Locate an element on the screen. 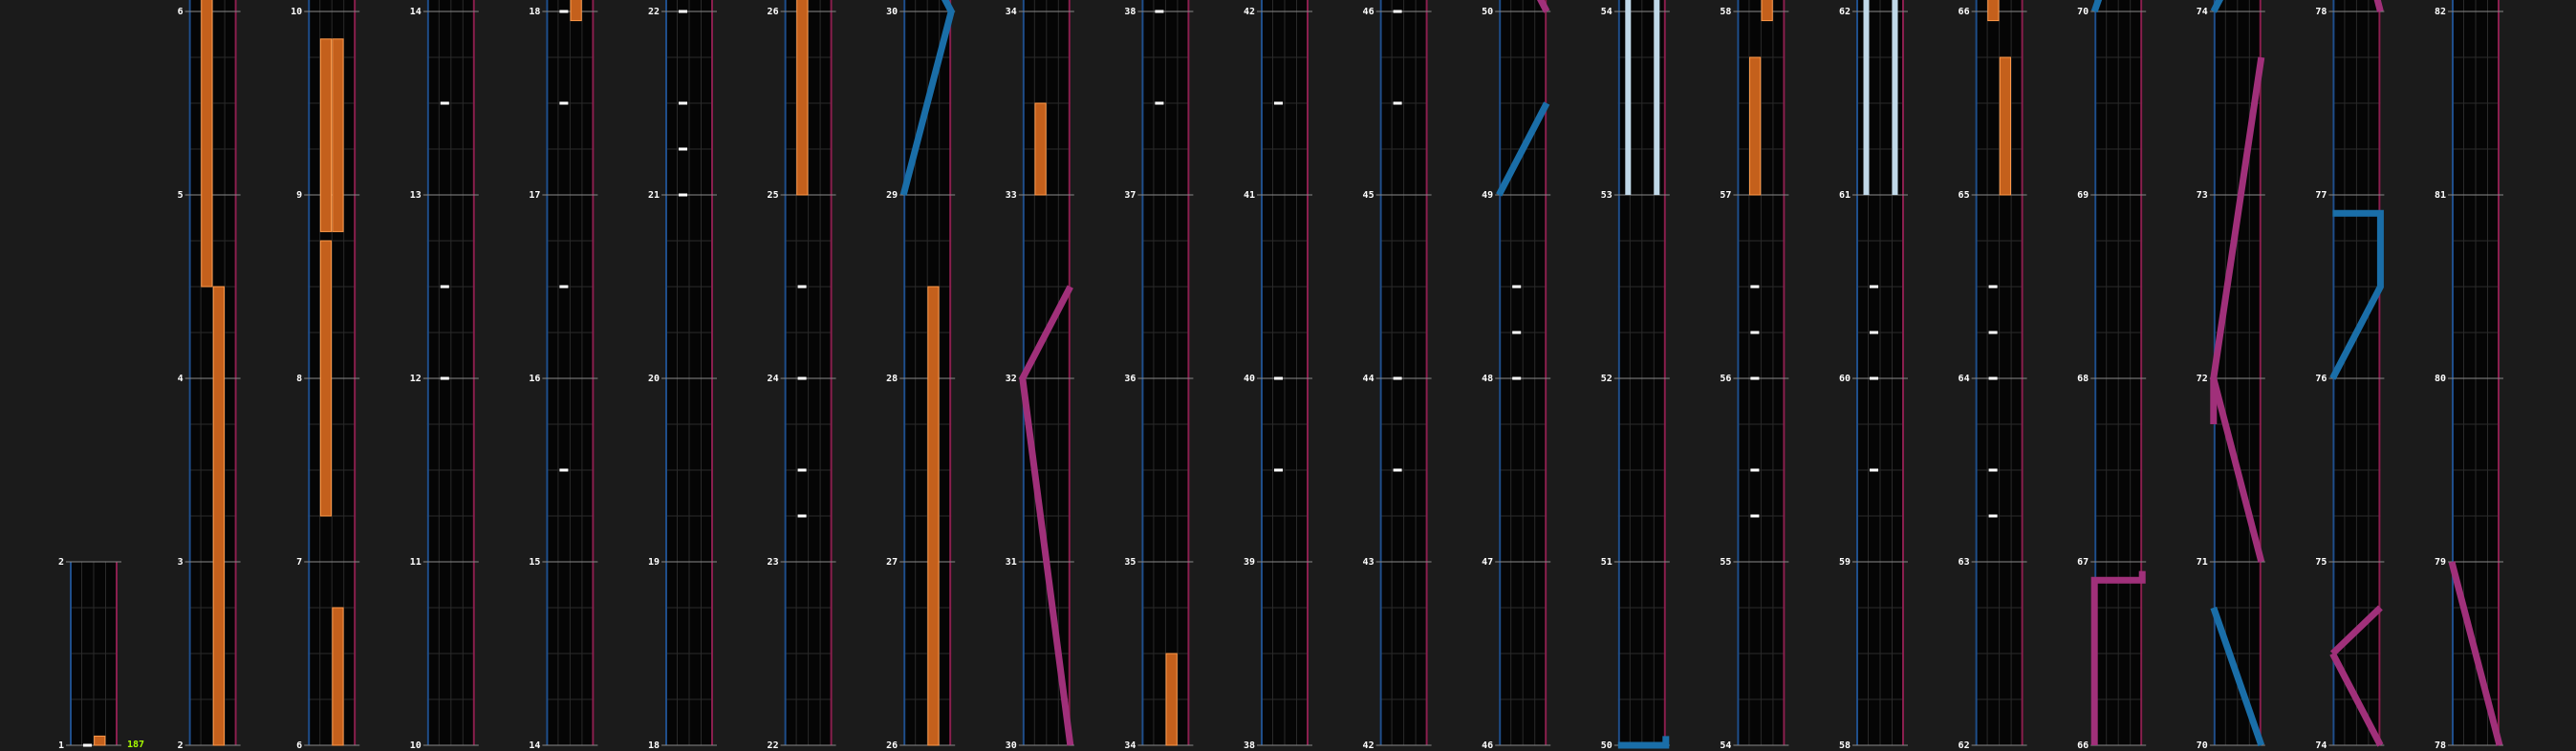 Image resolution: width=2576 pixels, height=751 pixels. measure-number: 56 is located at coordinates (1725, 379).